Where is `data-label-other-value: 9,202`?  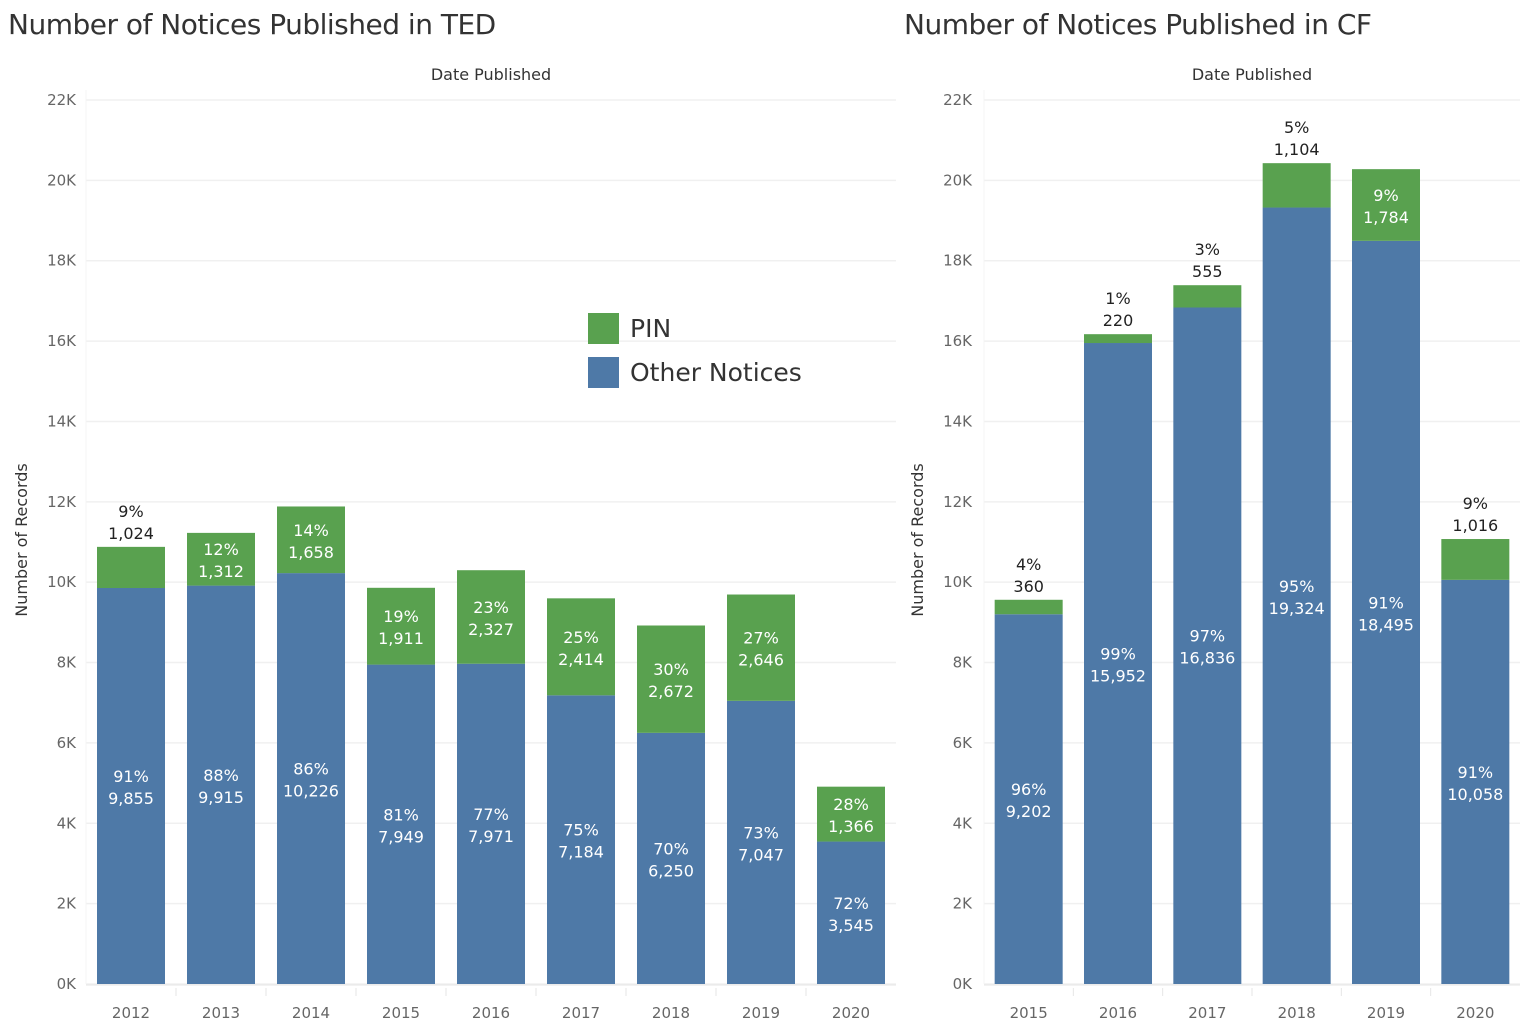
data-label-other-value: 9,202 is located at coordinates (1029, 811).